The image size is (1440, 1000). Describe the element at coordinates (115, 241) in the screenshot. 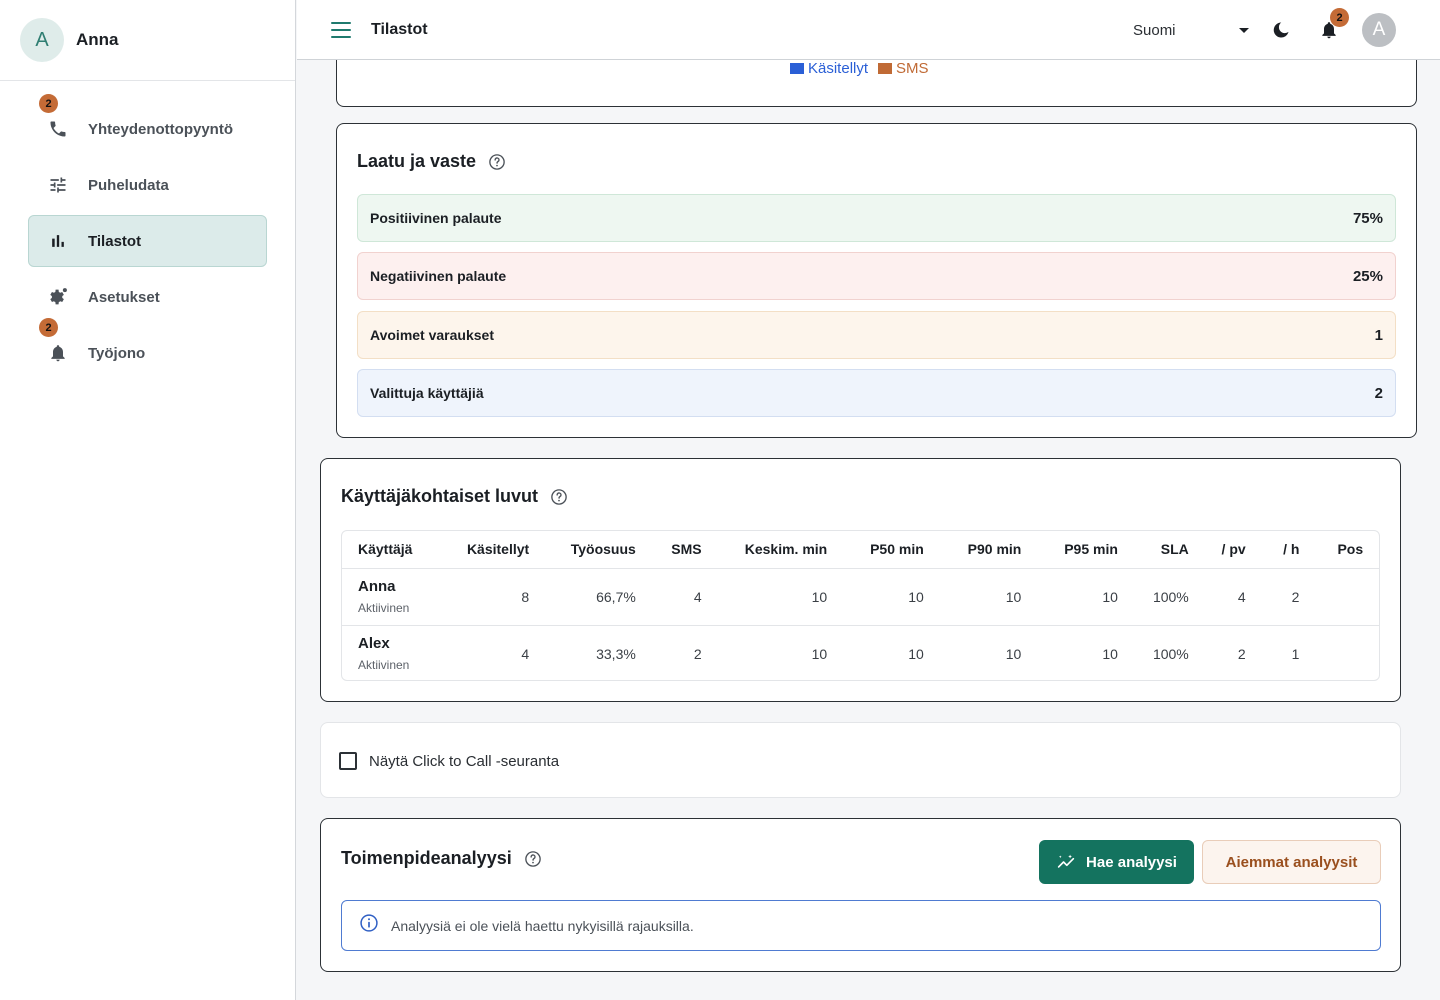

I see `sidebar-item-label: Tilastot` at that location.